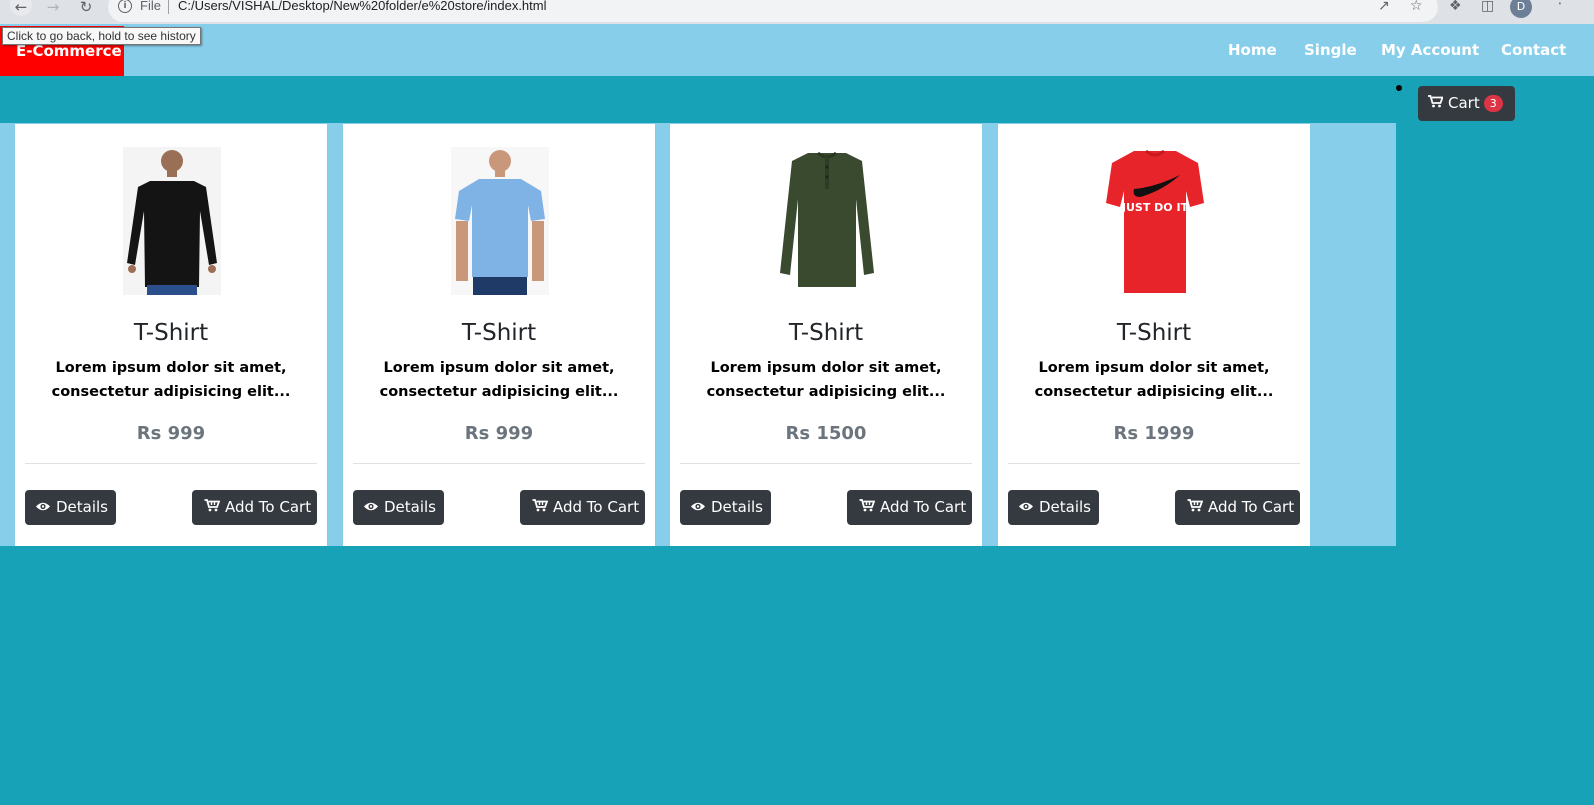 The image size is (1594, 805). What do you see at coordinates (1533, 50) in the screenshot?
I see `nav-link-contact: Contact` at bounding box center [1533, 50].